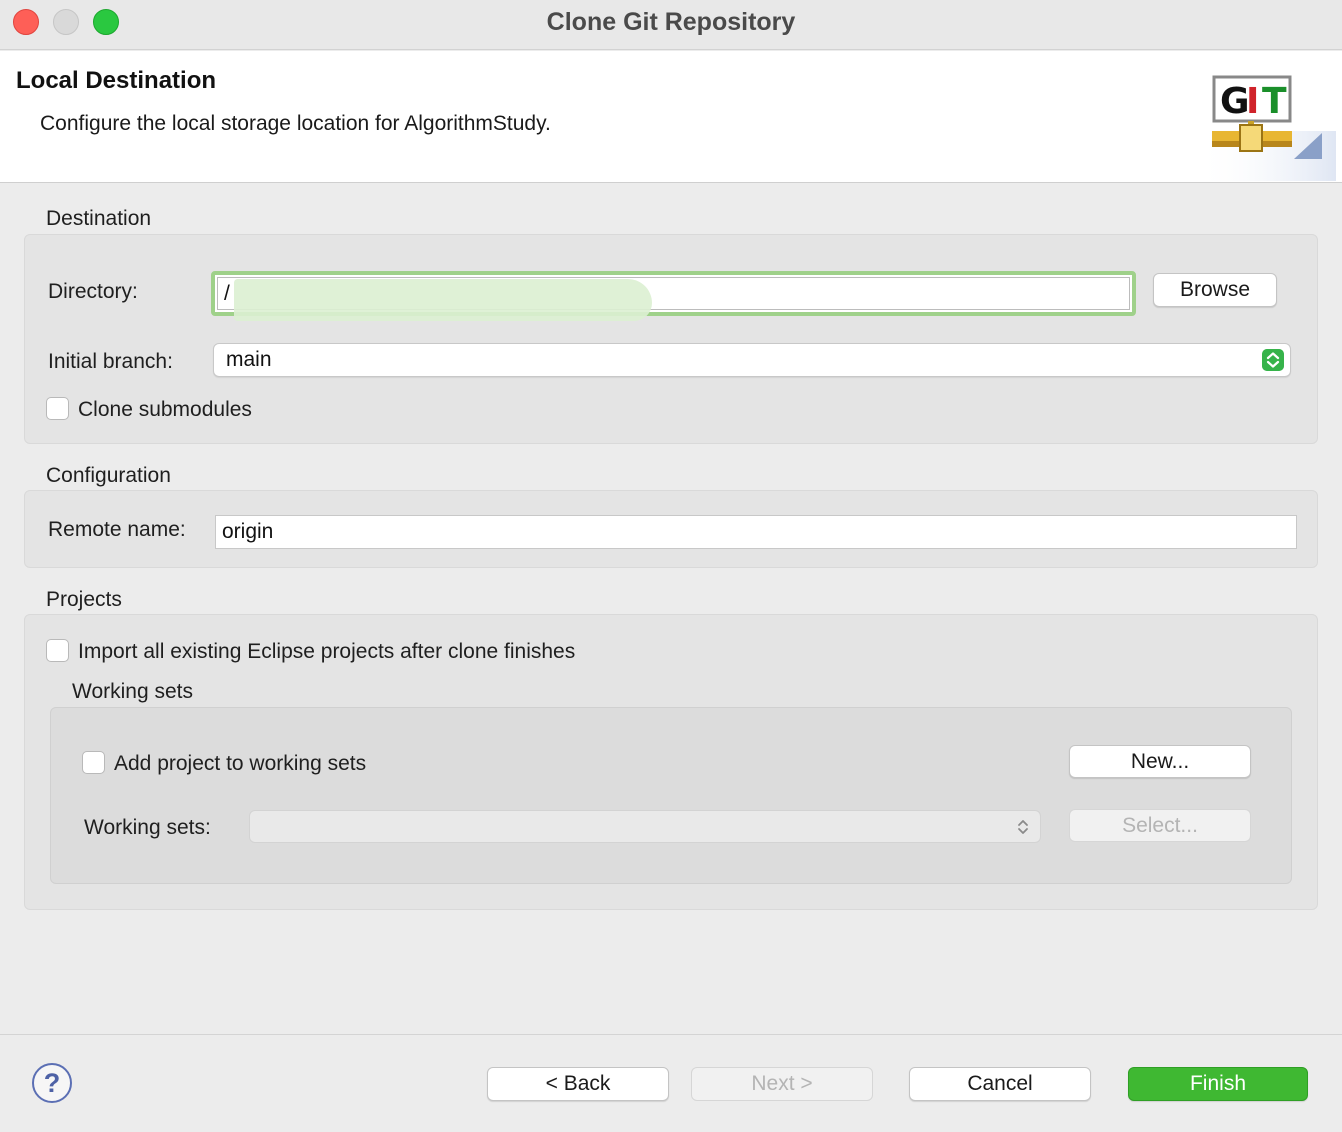  I want to click on directory-label: Directory:, so click(93, 291).